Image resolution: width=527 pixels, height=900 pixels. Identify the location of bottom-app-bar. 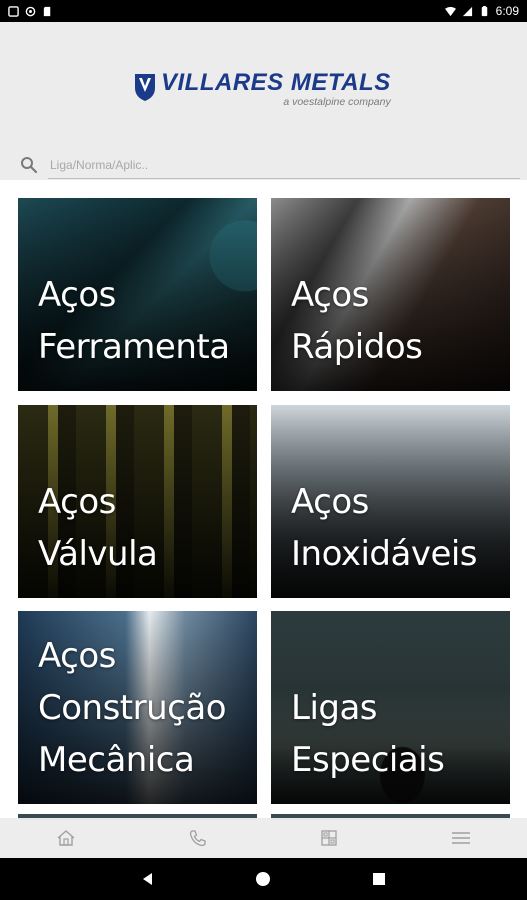
(263, 838).